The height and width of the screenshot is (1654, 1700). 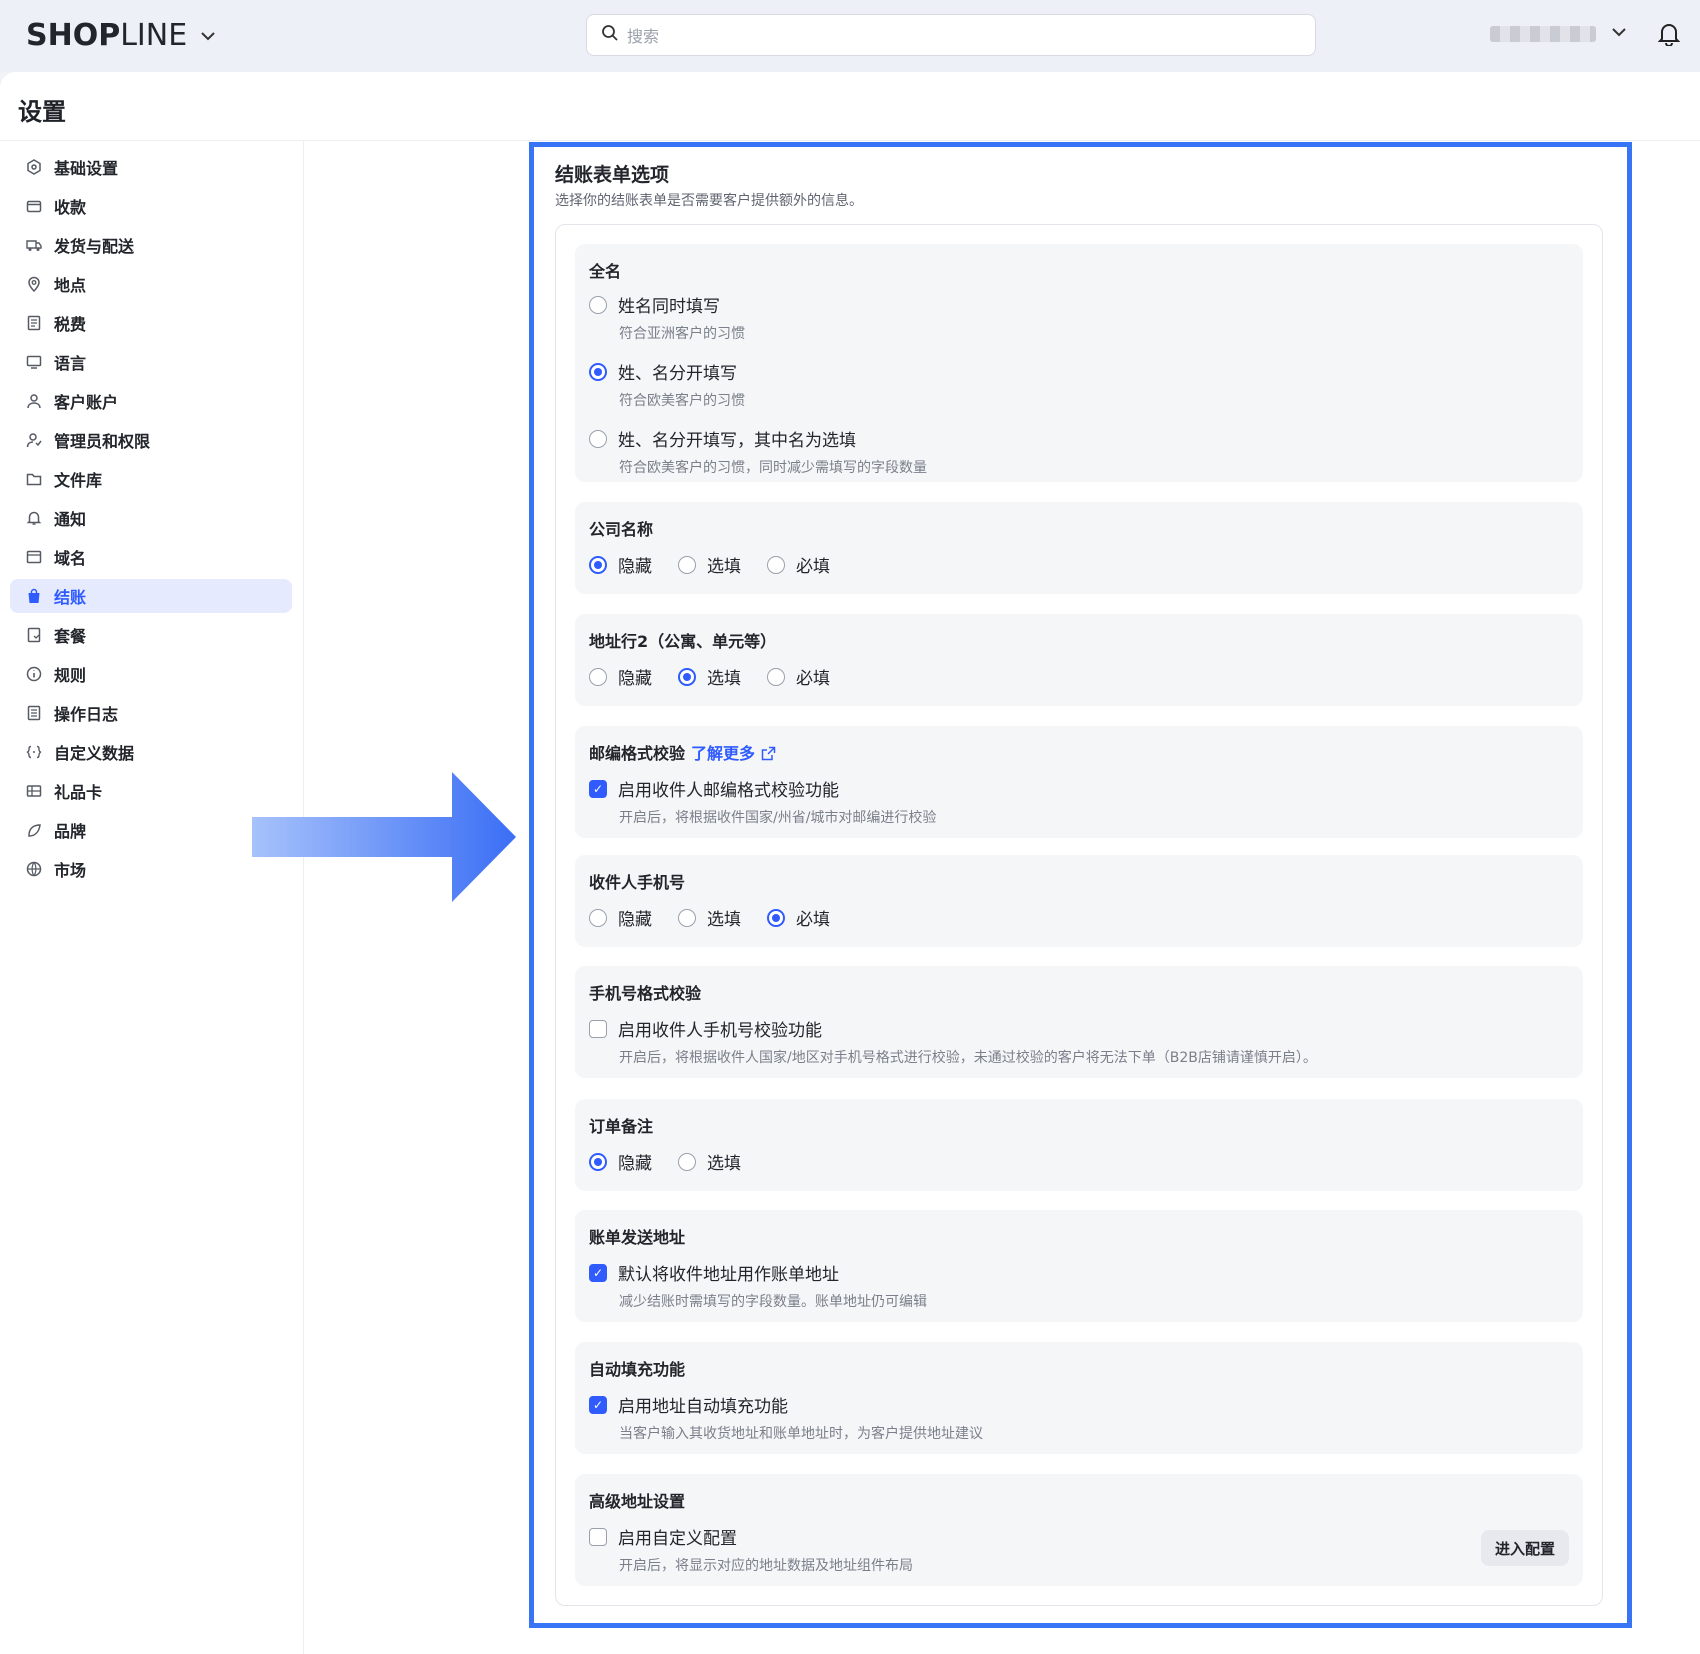 What do you see at coordinates (766, 1566) in the screenshot?
I see `option-hint: 开启后，将显示对应的地址数据及地址组件布局` at bounding box center [766, 1566].